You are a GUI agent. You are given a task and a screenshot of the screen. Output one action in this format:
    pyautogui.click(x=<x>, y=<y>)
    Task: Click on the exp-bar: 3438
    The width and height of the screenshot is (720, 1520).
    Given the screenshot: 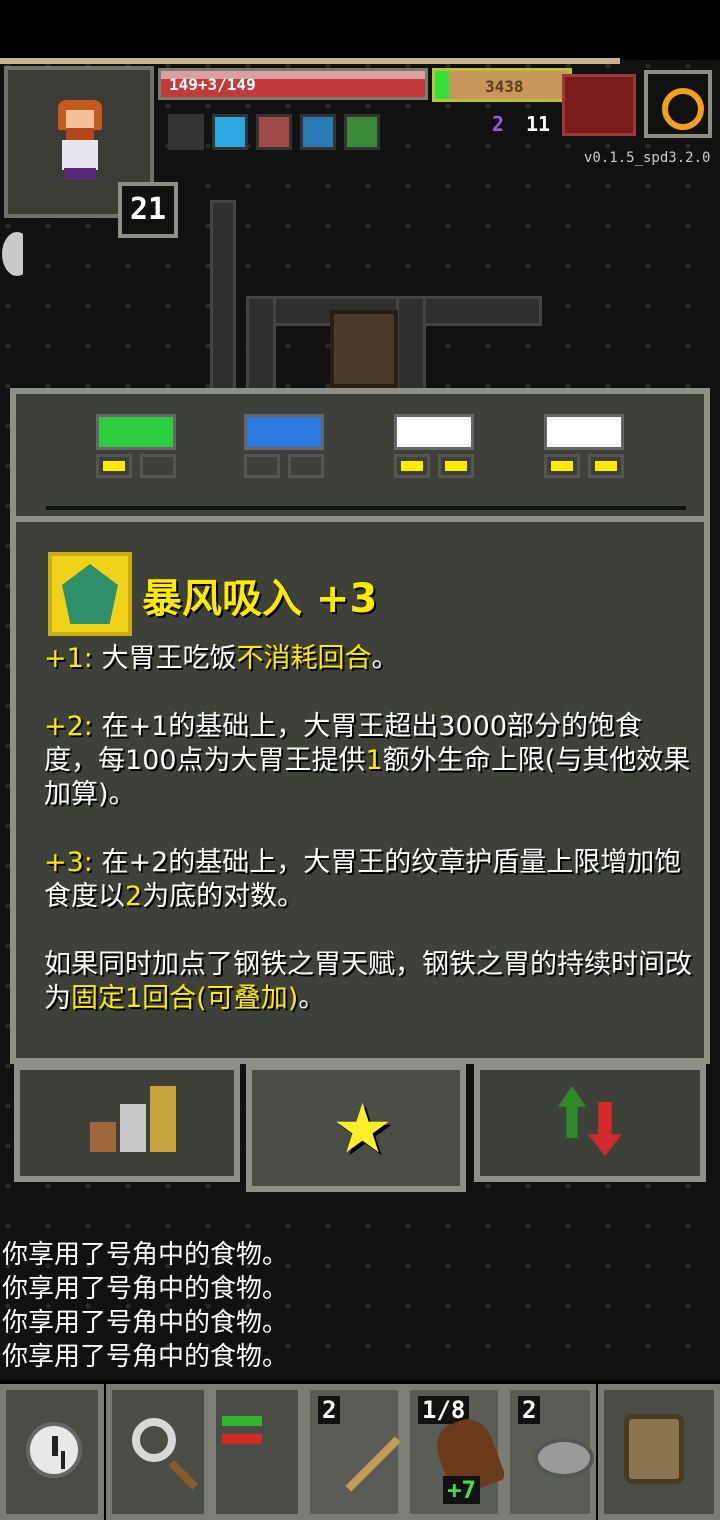 What is the action you would take?
    pyautogui.click(x=502, y=85)
    